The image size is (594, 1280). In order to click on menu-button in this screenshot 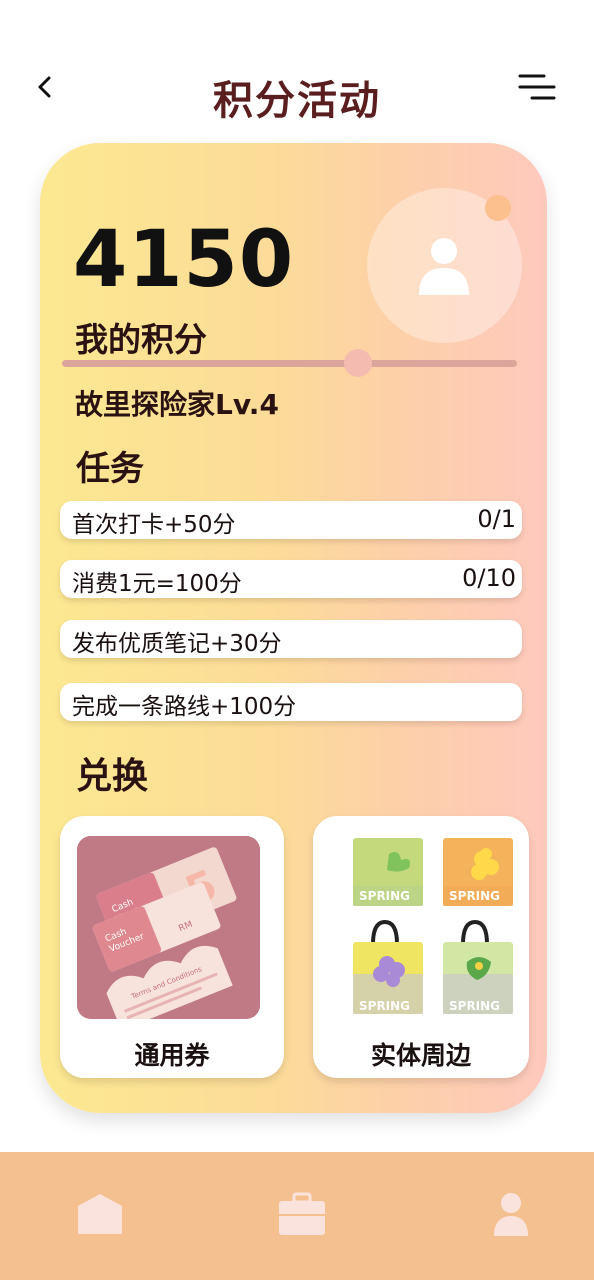, I will do `click(537, 87)`.